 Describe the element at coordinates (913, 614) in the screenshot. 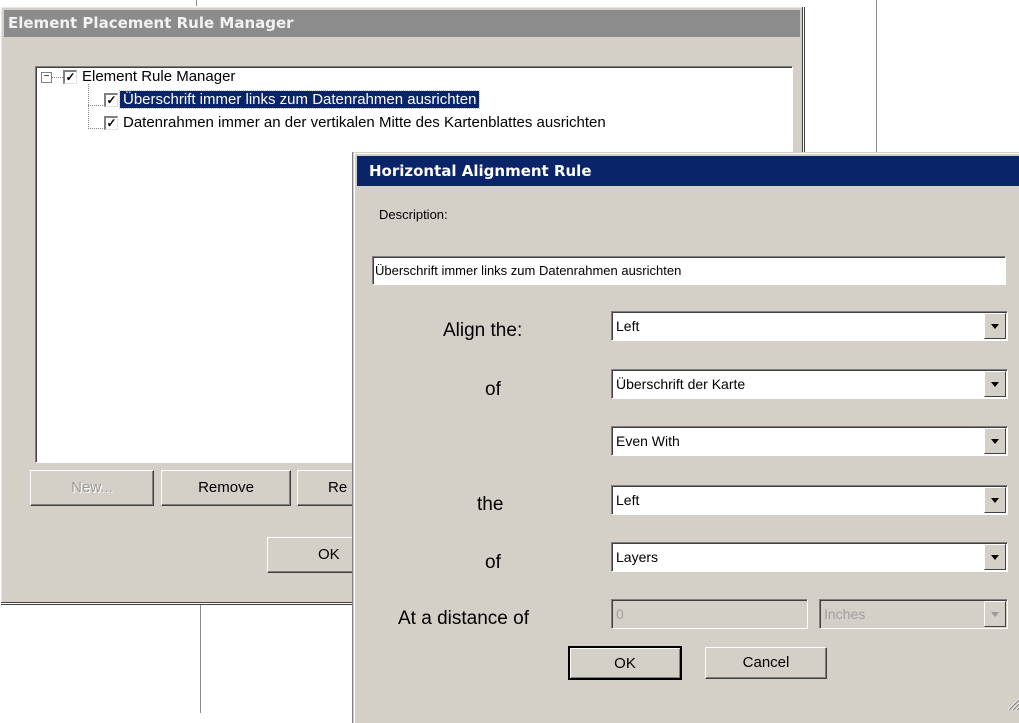

I see `units-select: Inches` at that location.